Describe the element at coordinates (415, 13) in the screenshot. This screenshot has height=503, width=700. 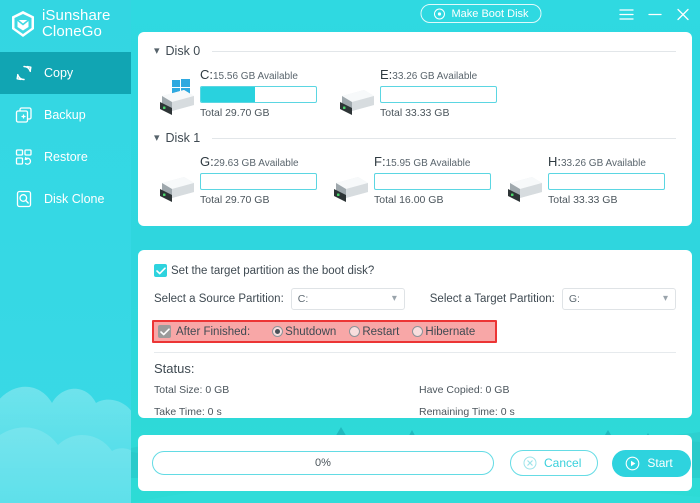
I see `title-bar: Make Boot Disk` at that location.